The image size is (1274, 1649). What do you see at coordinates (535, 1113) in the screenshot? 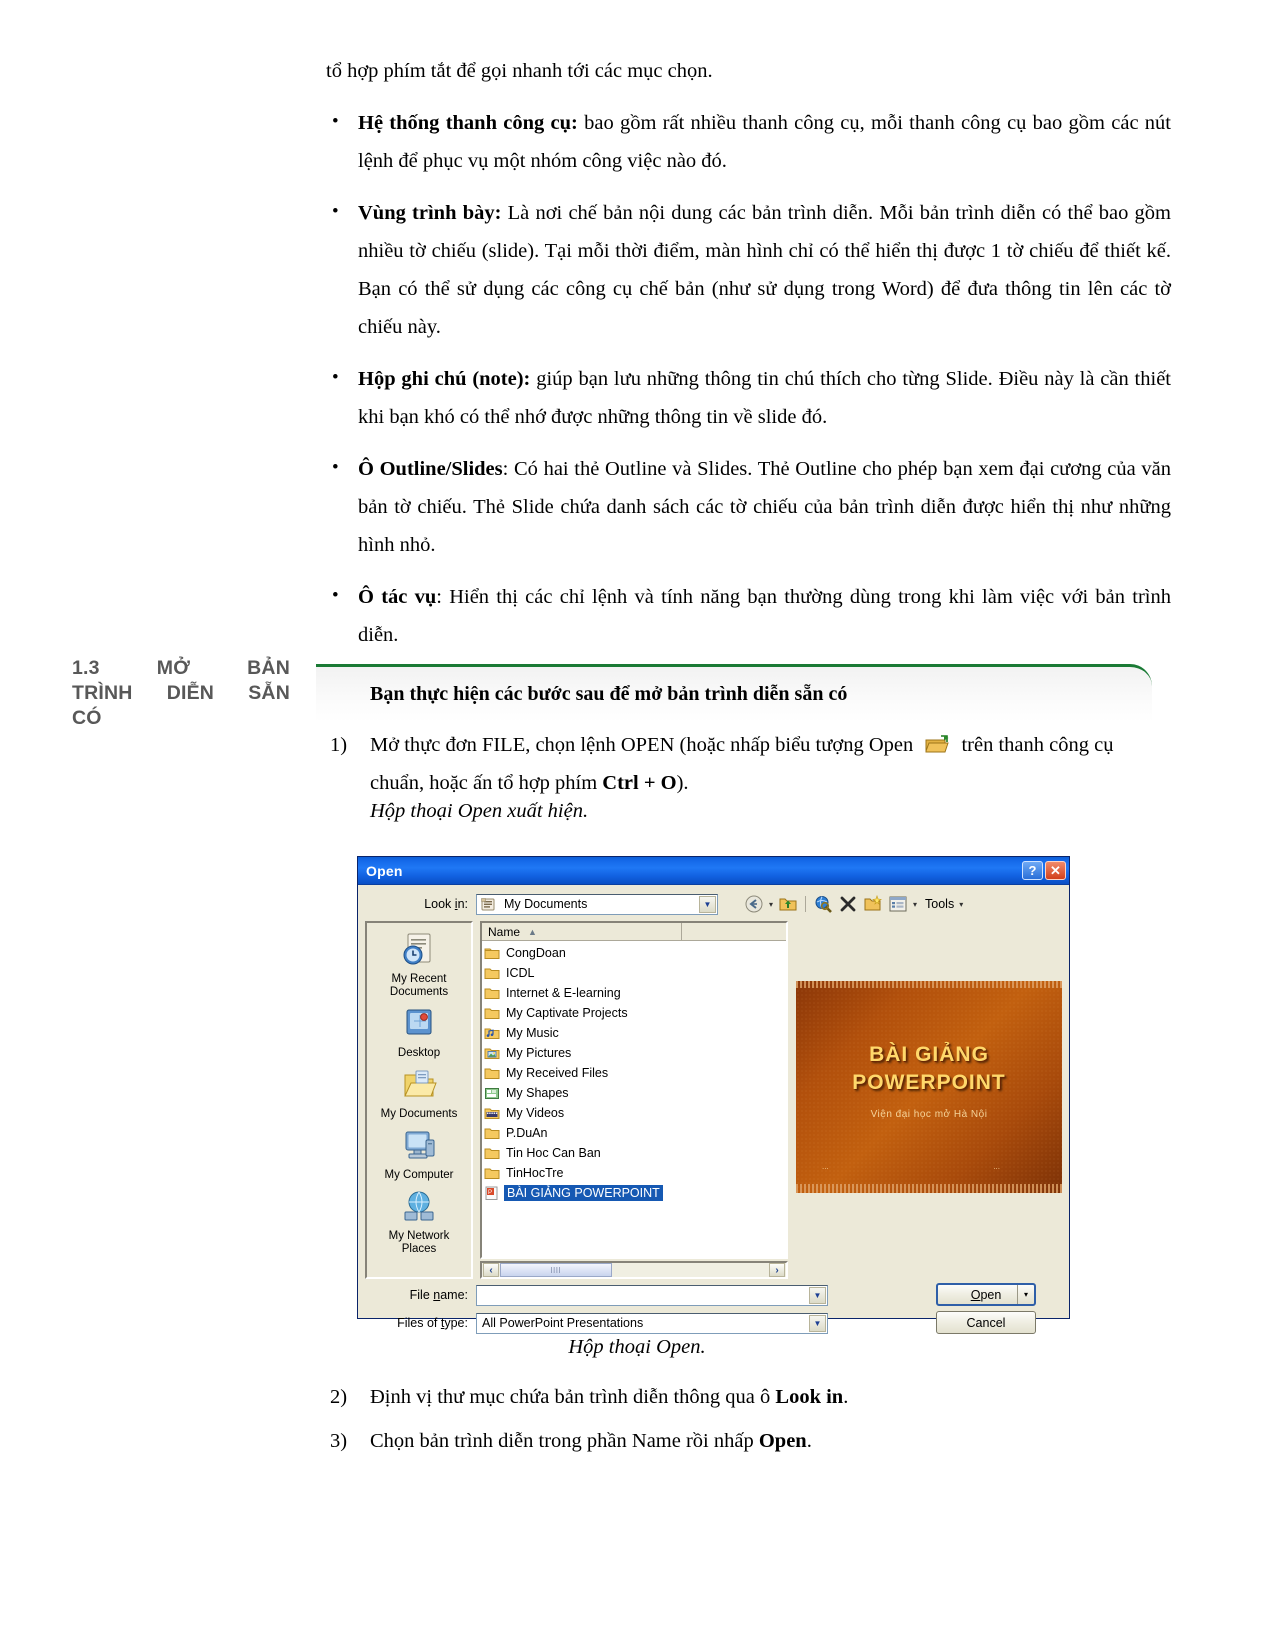
I see `file-name: My Videos` at bounding box center [535, 1113].